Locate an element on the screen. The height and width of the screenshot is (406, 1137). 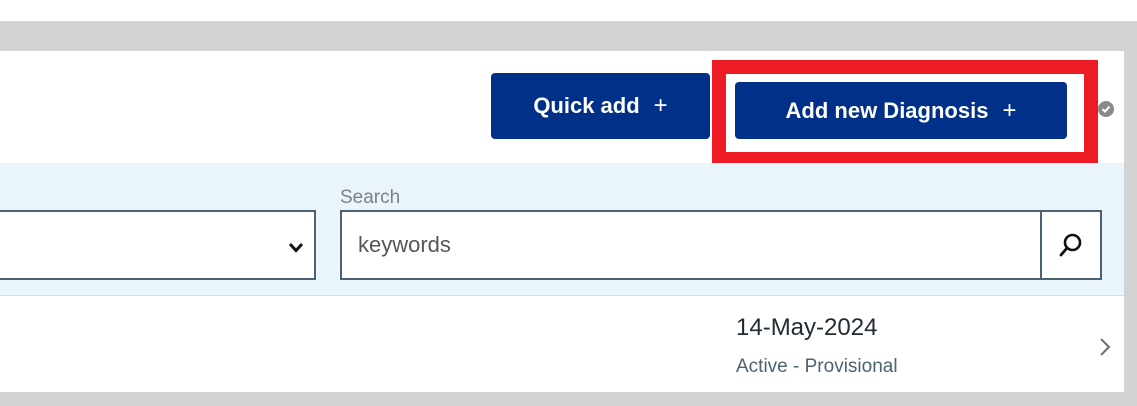
diagnosis-date: 14-May-2024 is located at coordinates (807, 327).